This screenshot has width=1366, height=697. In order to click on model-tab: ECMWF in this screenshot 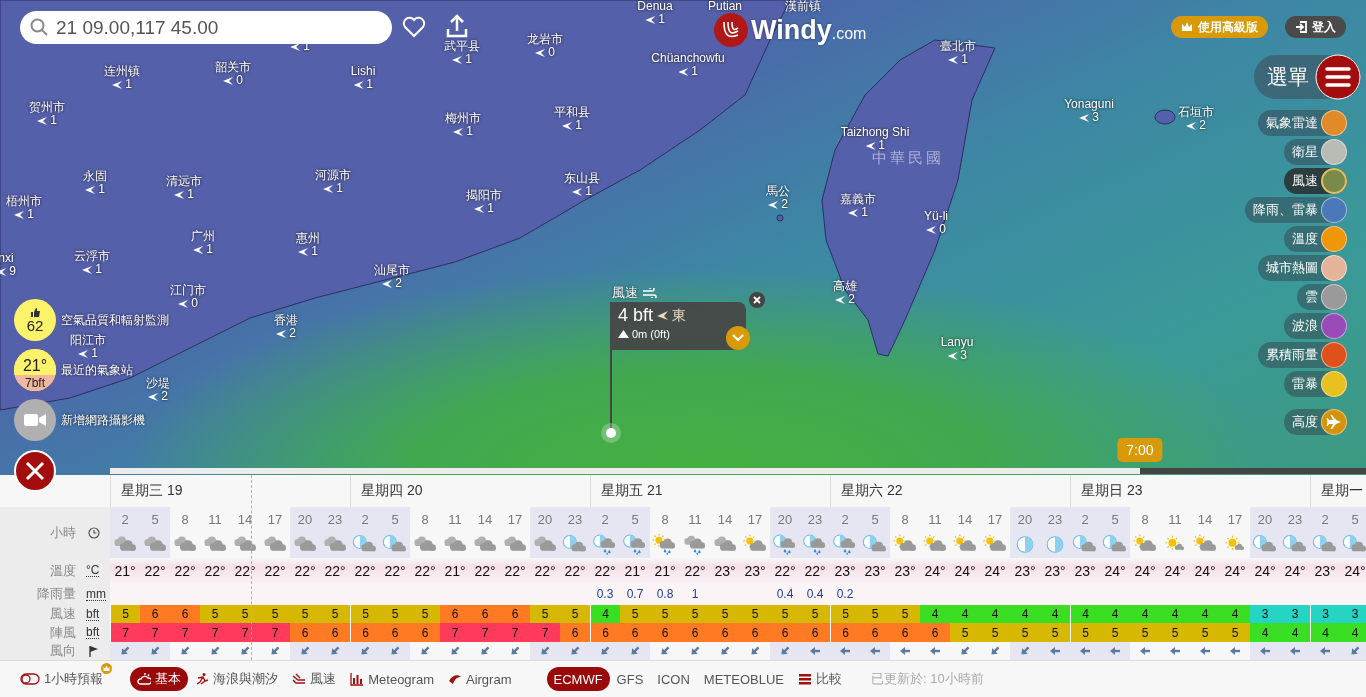, I will do `click(578, 679)`.